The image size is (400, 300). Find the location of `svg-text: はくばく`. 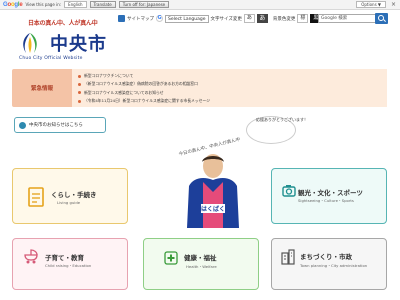

svg-text: はくばく is located at coordinates (213, 209).